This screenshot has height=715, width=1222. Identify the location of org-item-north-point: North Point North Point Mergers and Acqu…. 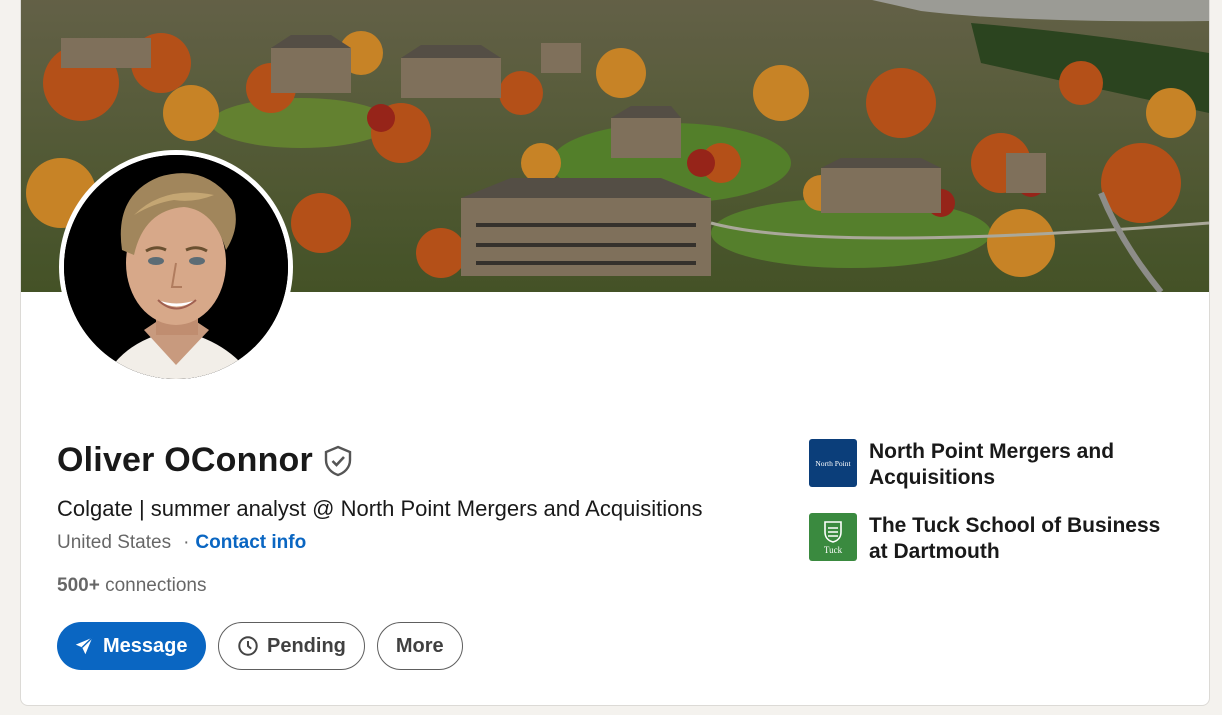
(989, 465).